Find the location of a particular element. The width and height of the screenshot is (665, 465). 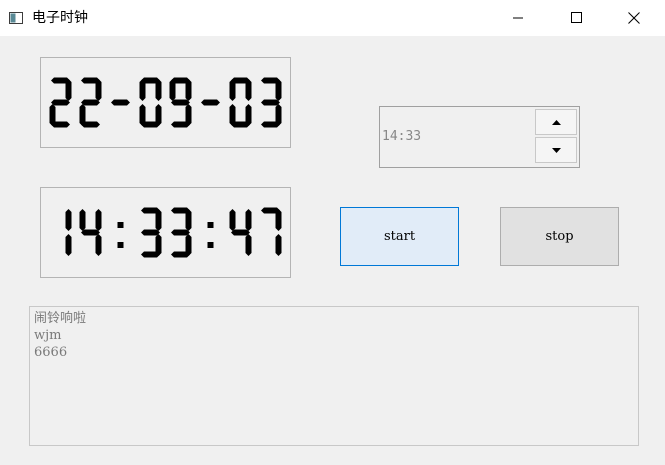

log-line: 6666 is located at coordinates (51, 352).